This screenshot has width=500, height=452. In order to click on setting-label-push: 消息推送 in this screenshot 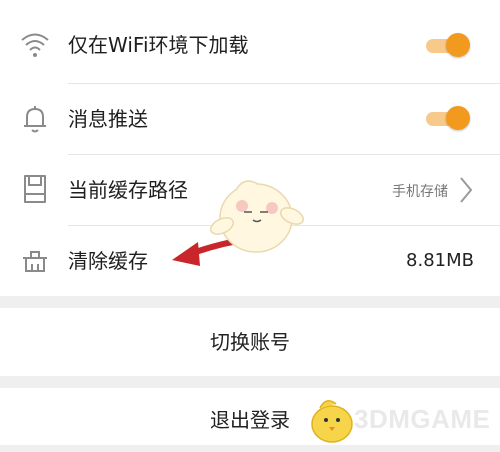, I will do `click(108, 119)`.